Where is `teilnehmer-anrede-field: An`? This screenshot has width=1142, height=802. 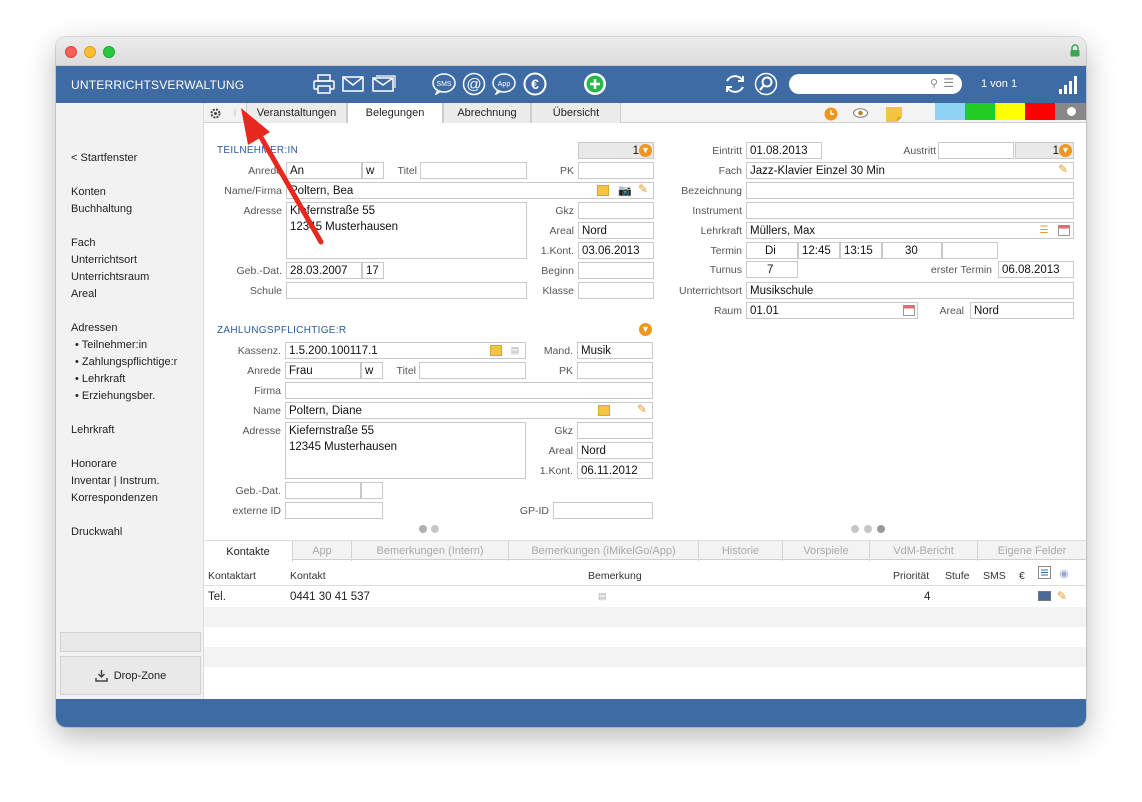 teilnehmer-anrede-field: An is located at coordinates (324, 170).